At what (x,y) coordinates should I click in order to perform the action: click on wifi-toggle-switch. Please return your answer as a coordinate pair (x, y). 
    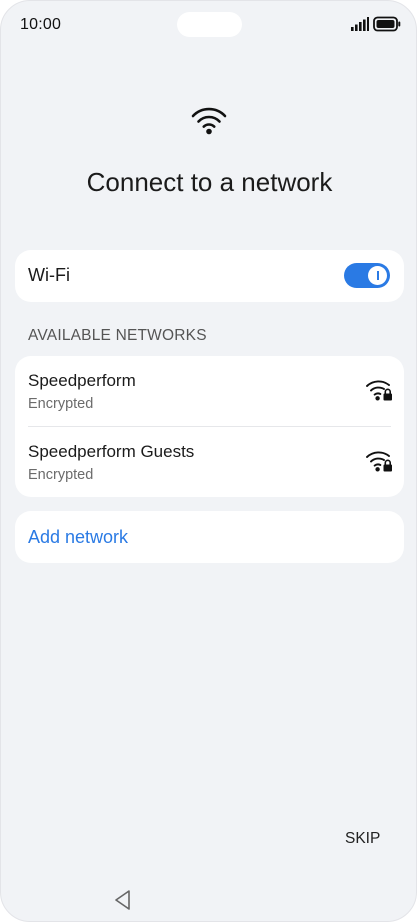
    Looking at the image, I should click on (367, 275).